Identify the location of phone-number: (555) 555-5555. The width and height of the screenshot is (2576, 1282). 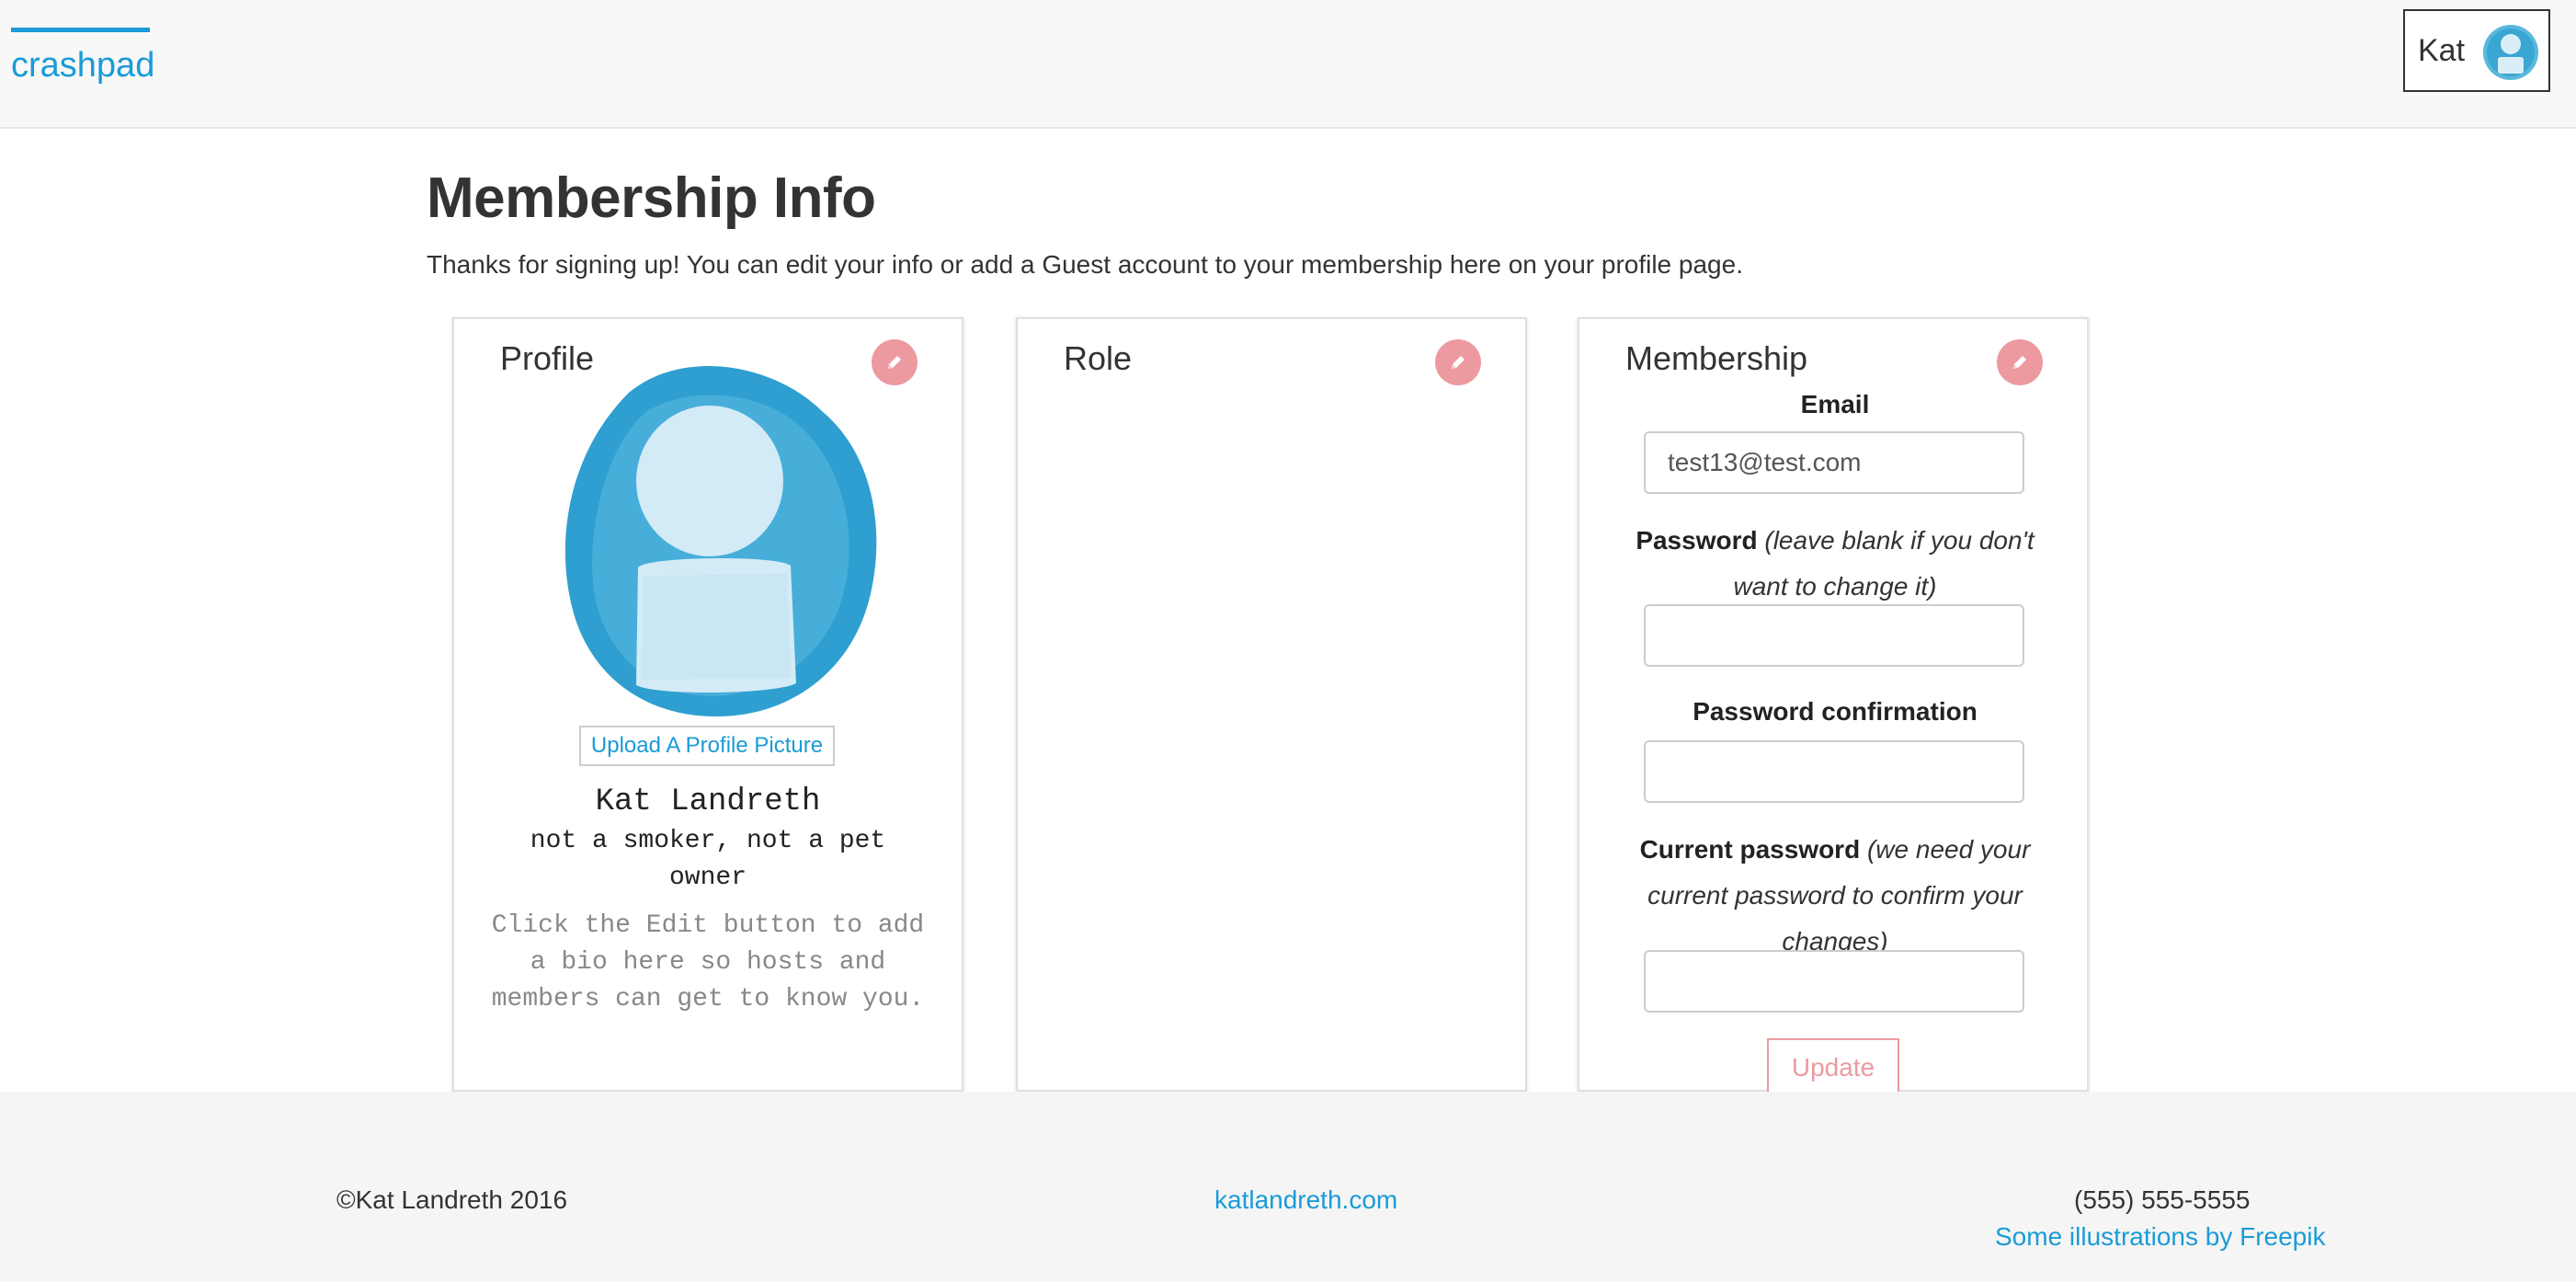
(2162, 1200).